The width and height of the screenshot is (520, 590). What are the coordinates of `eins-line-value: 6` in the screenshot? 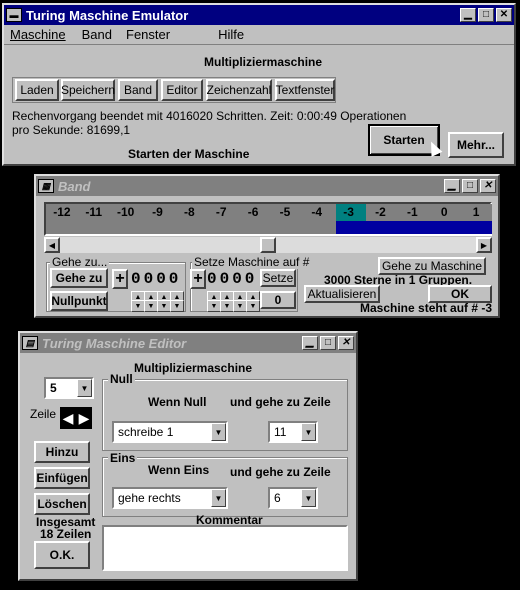 It's located at (277, 498).